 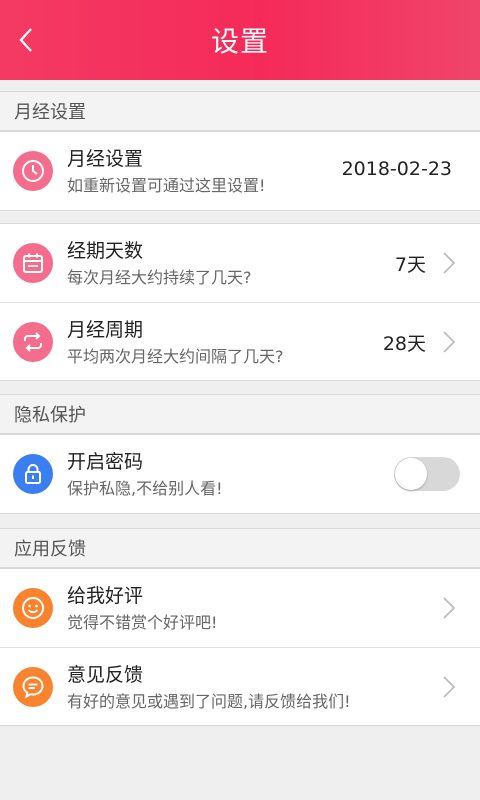 I want to click on chat-bubble-icon, so click(x=33, y=687).